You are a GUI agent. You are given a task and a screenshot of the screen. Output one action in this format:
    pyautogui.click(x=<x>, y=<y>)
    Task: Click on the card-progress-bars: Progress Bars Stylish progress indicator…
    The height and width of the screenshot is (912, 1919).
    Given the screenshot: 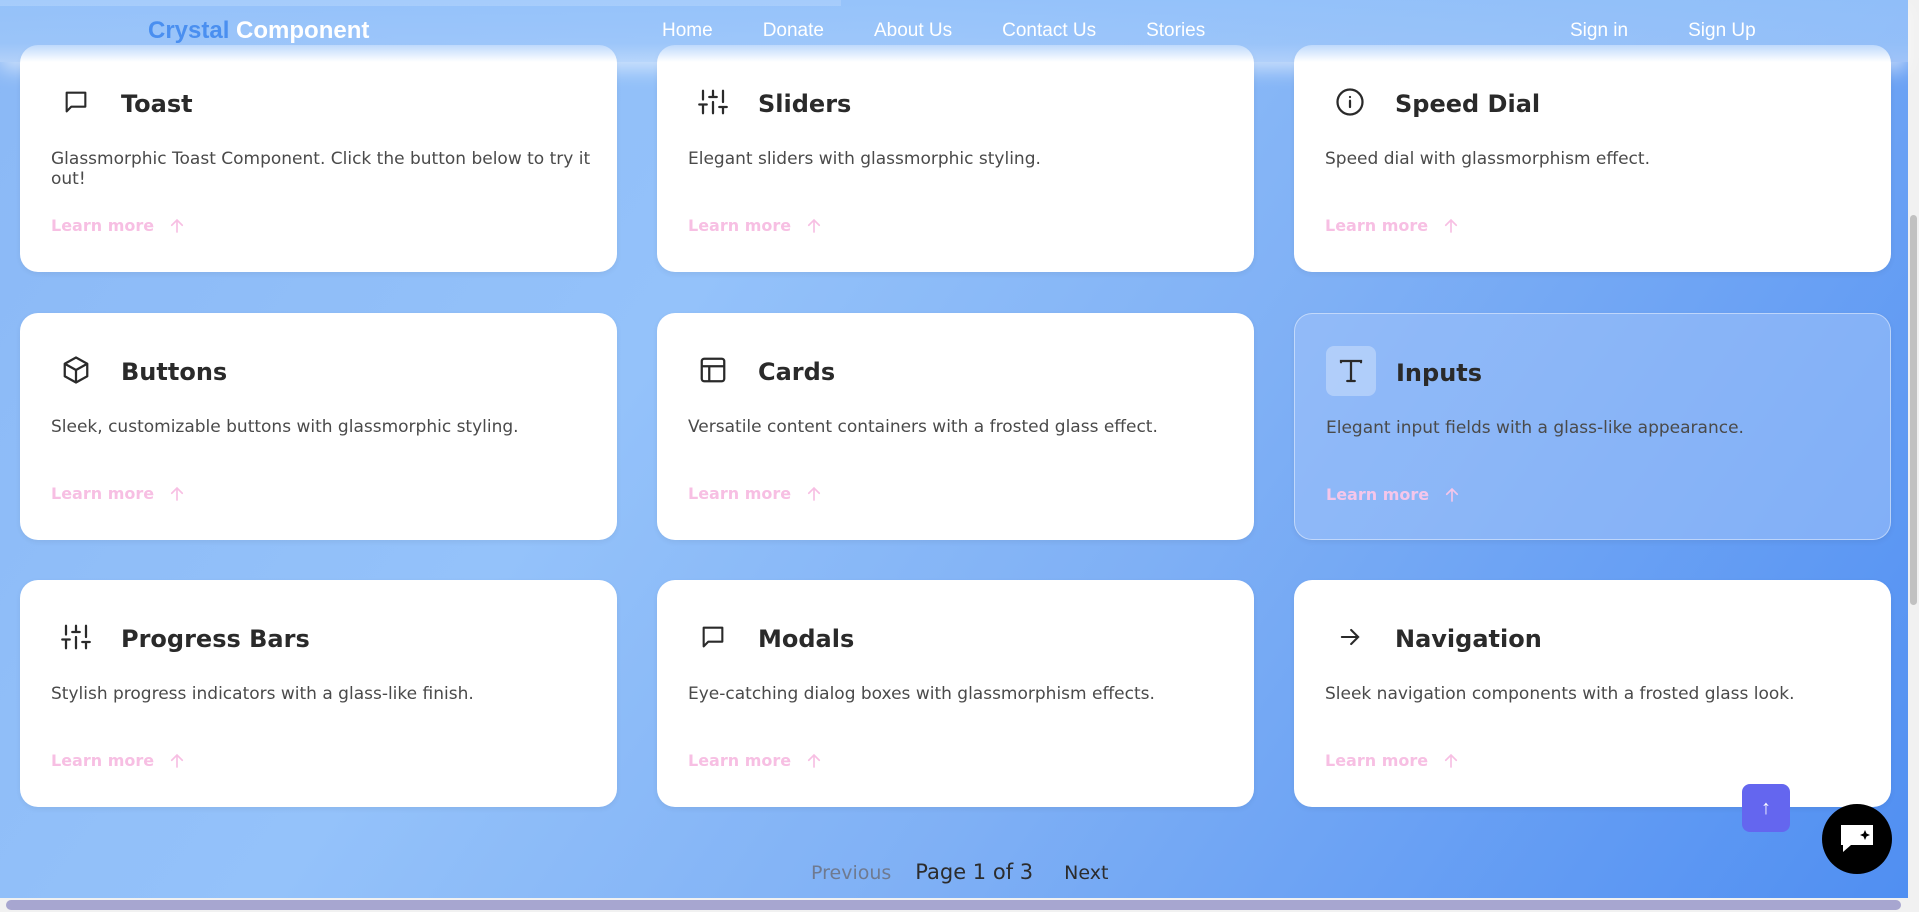 What is the action you would take?
    pyautogui.click(x=318, y=693)
    